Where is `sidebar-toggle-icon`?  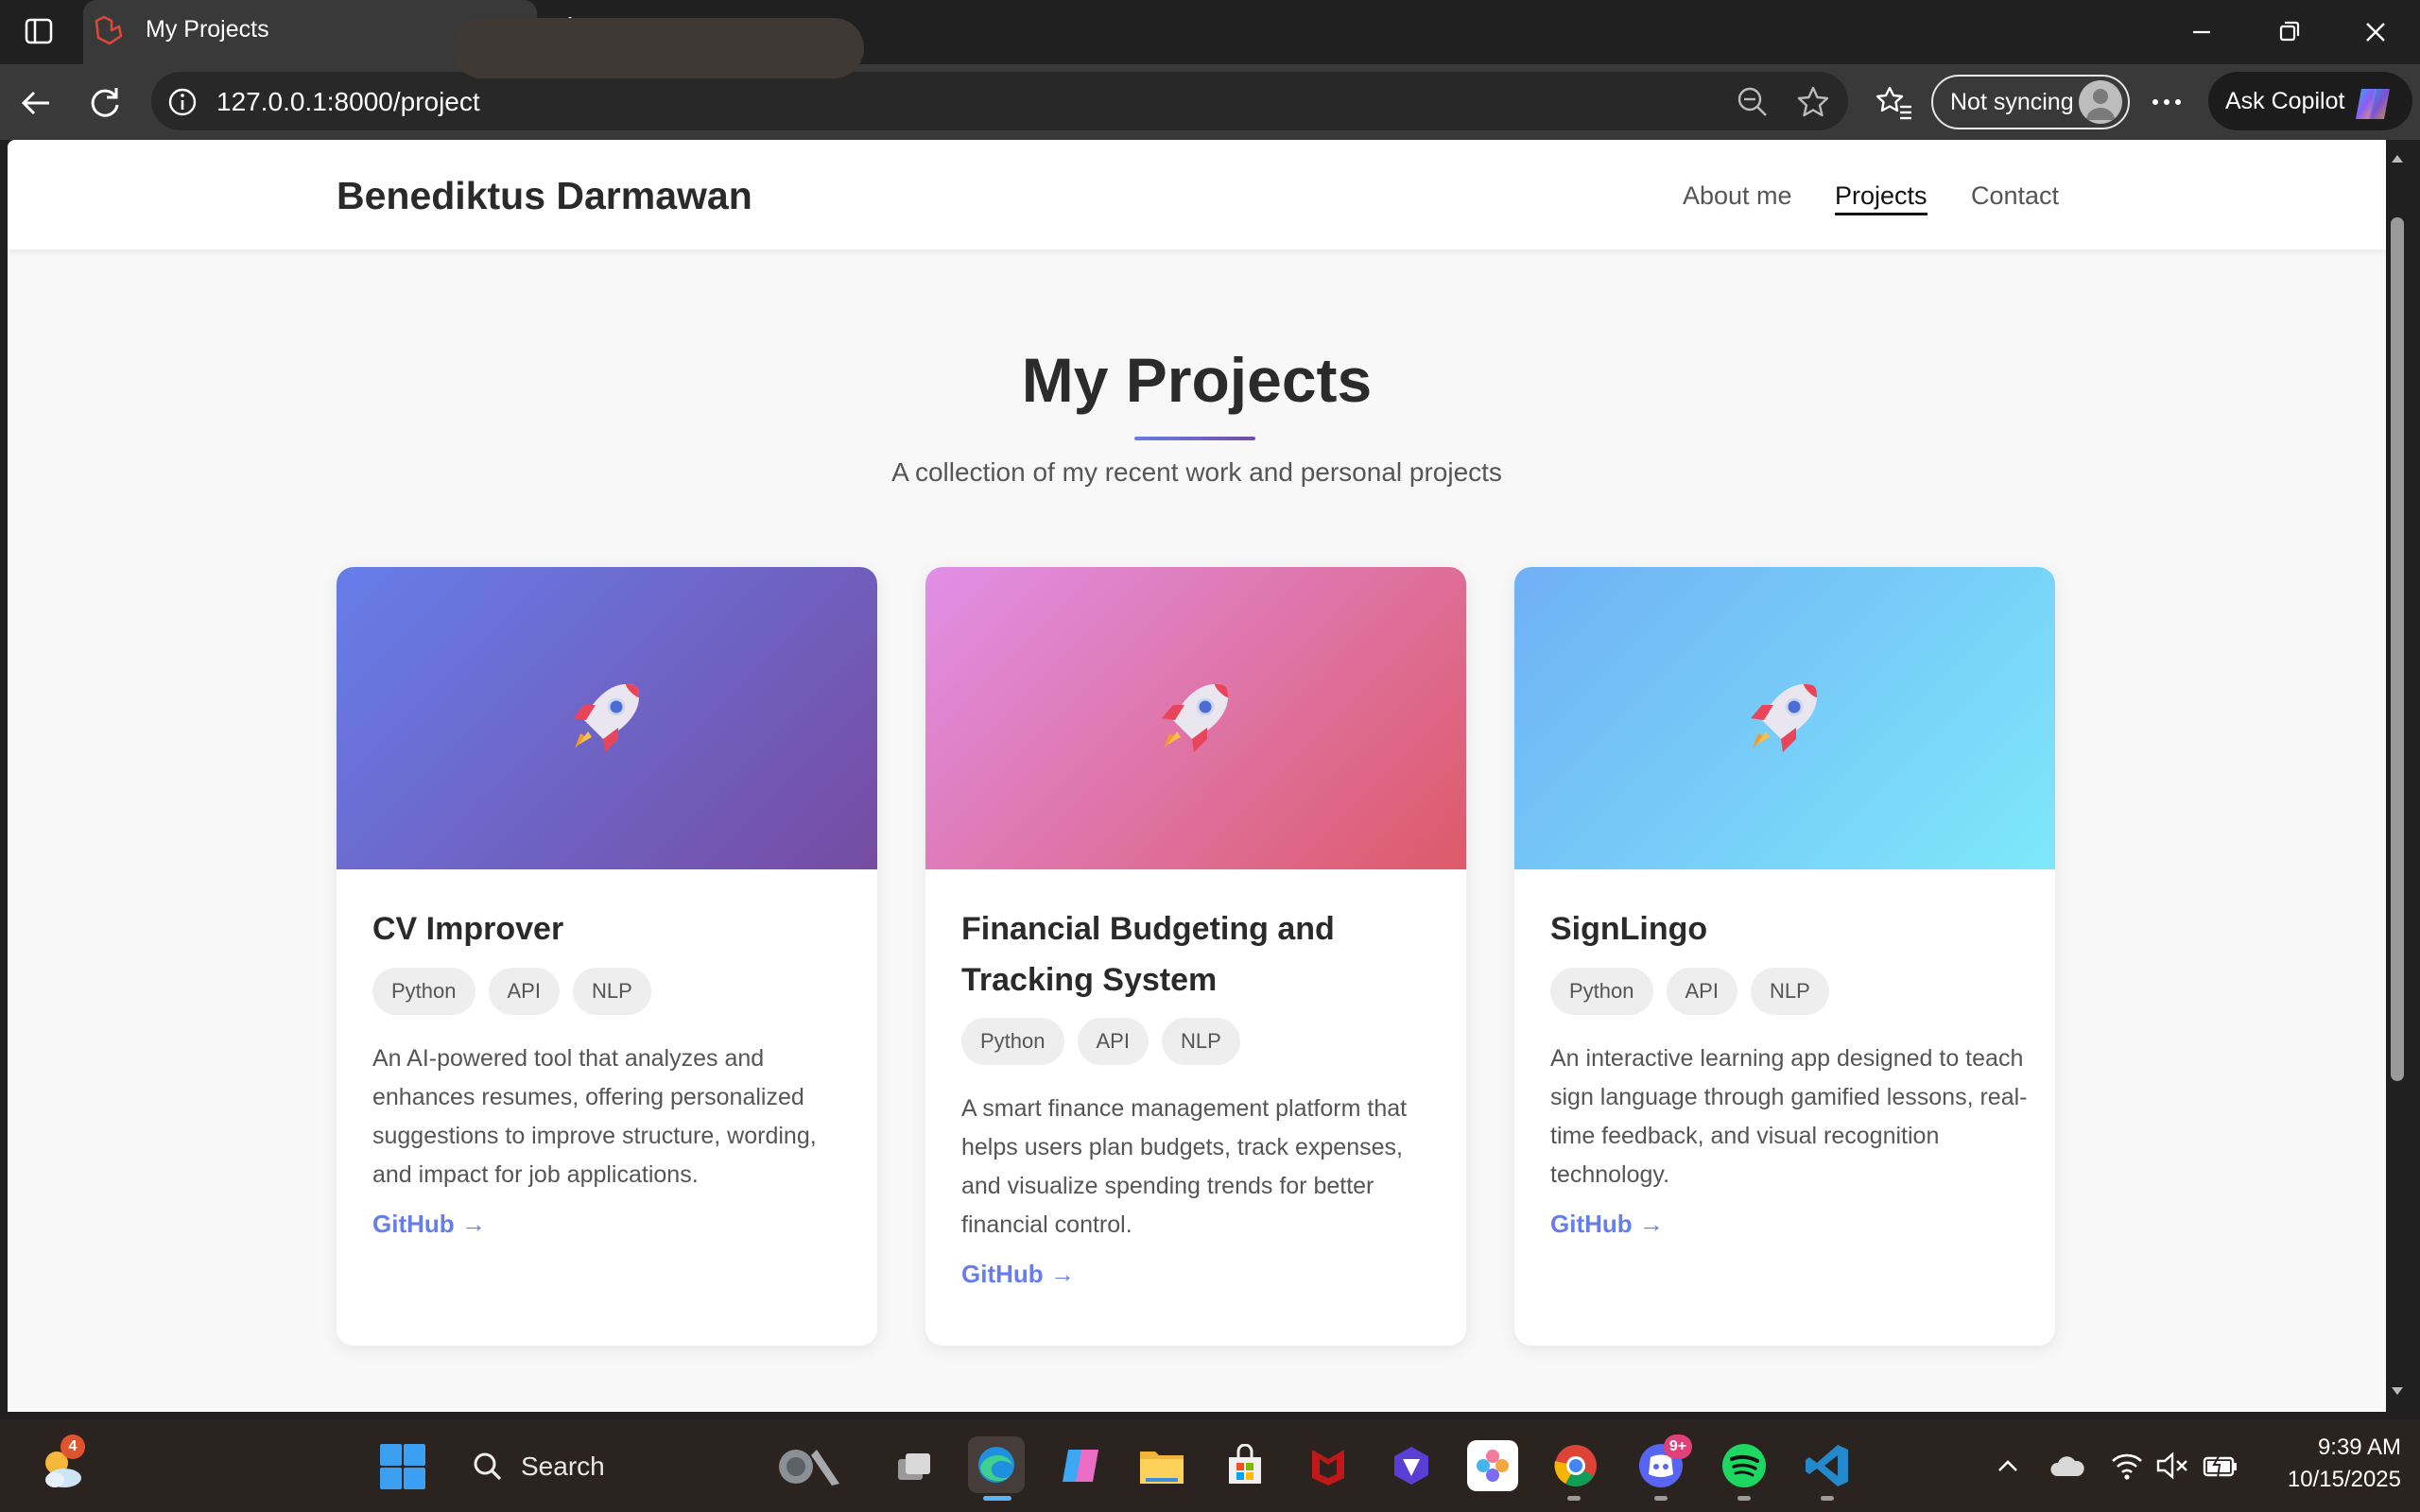
sidebar-toggle-icon is located at coordinates (39, 31).